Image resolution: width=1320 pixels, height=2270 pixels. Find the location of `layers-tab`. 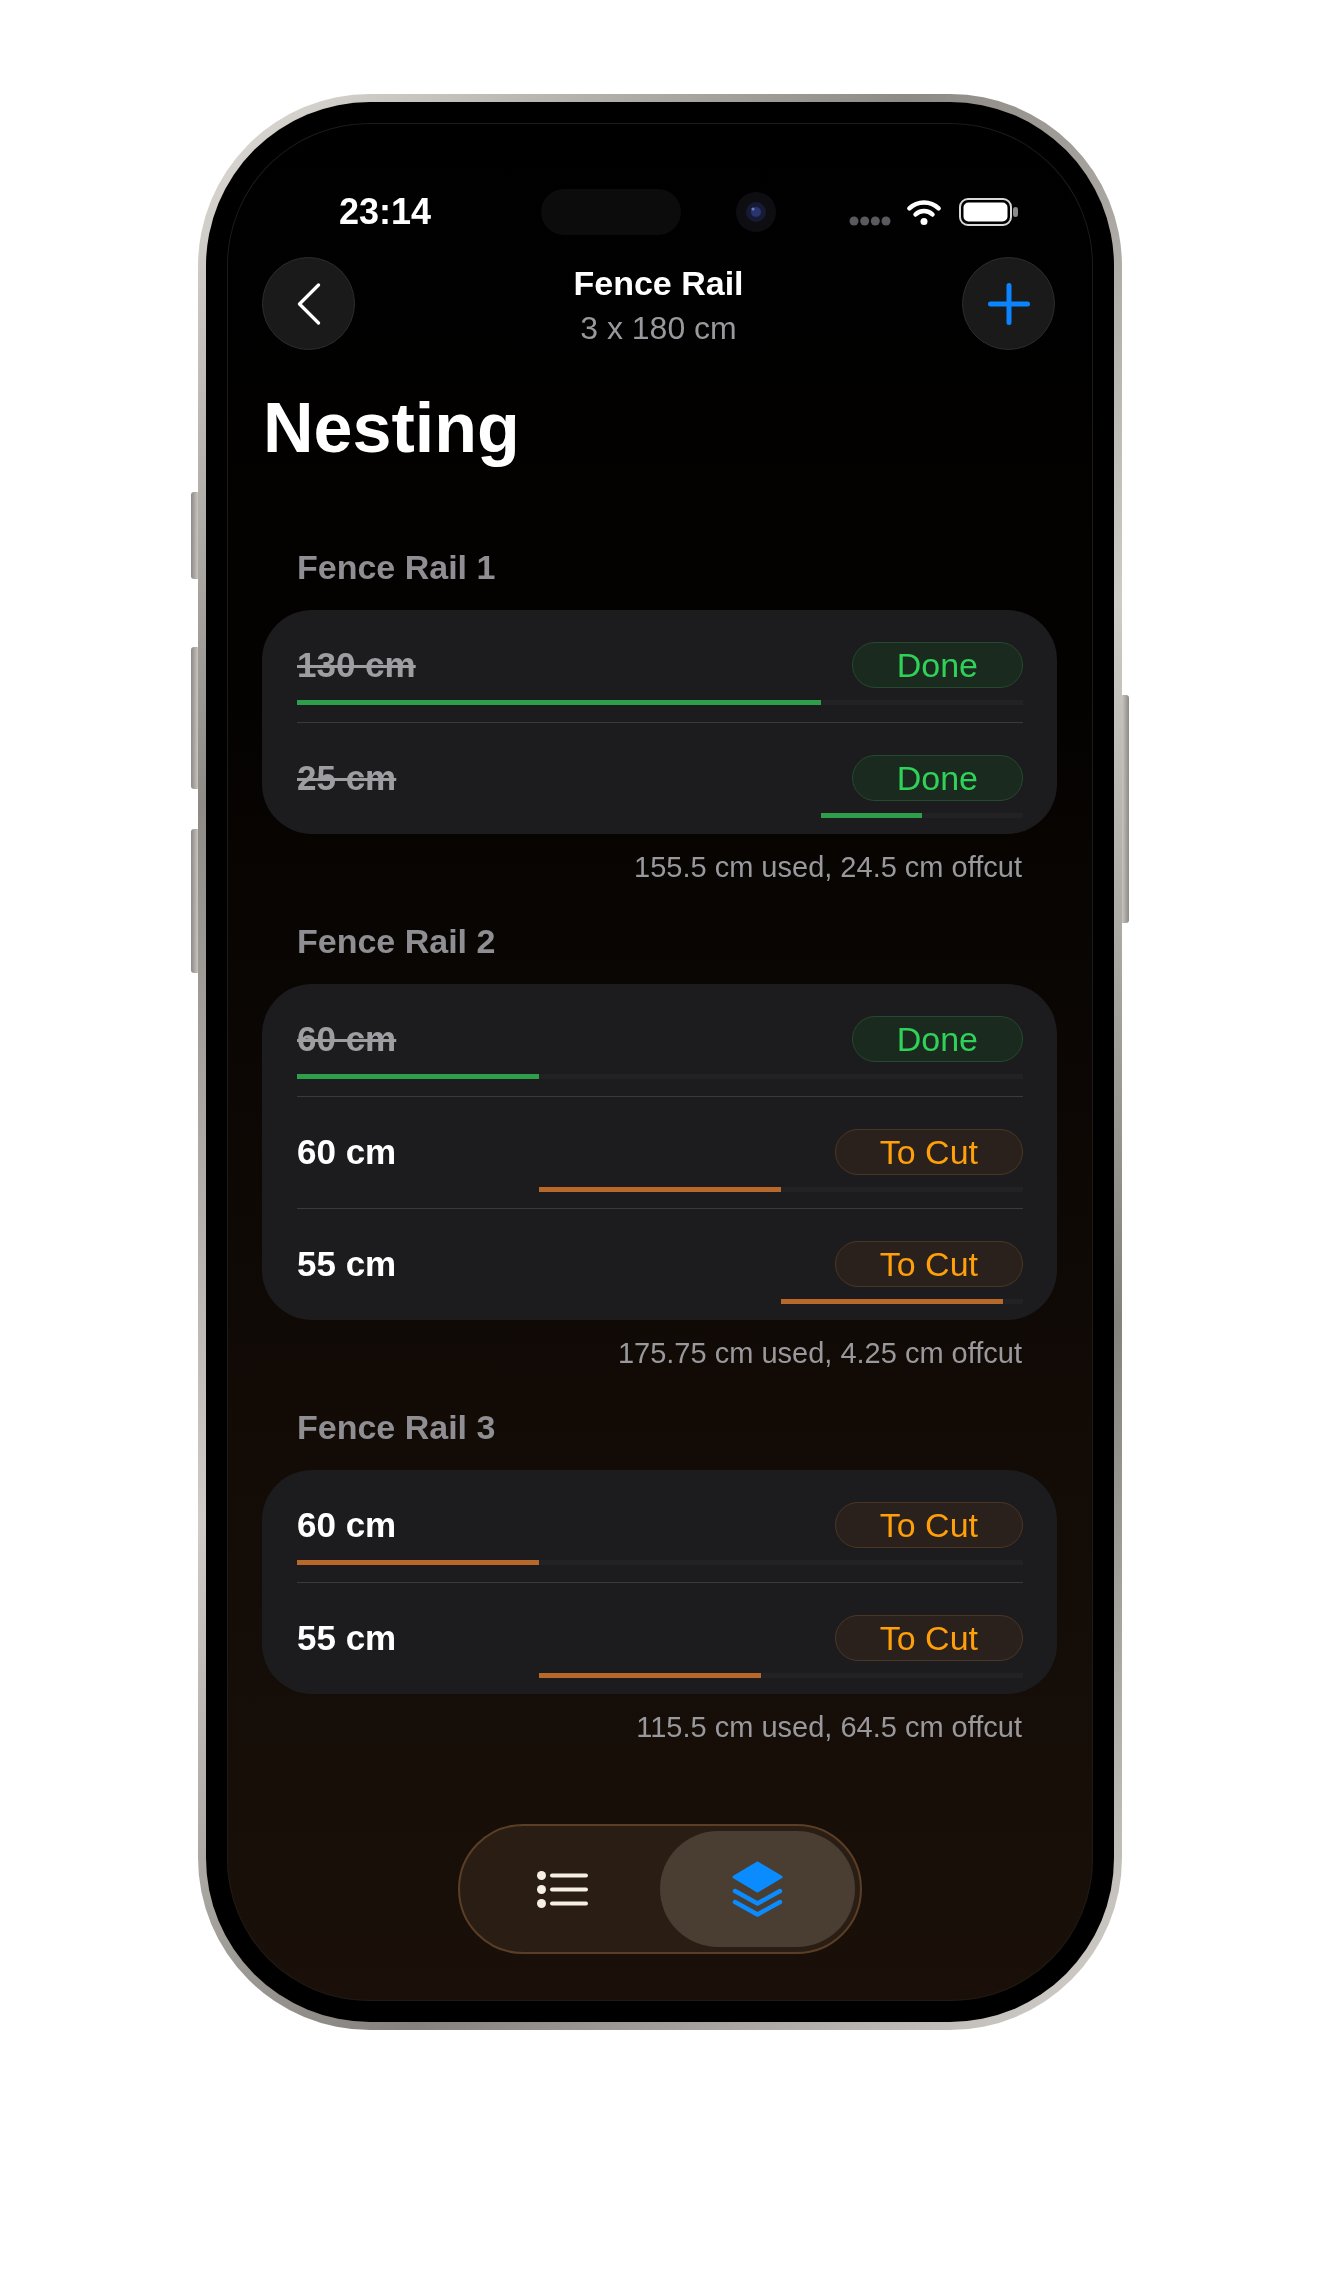

layers-tab is located at coordinates (757, 1889).